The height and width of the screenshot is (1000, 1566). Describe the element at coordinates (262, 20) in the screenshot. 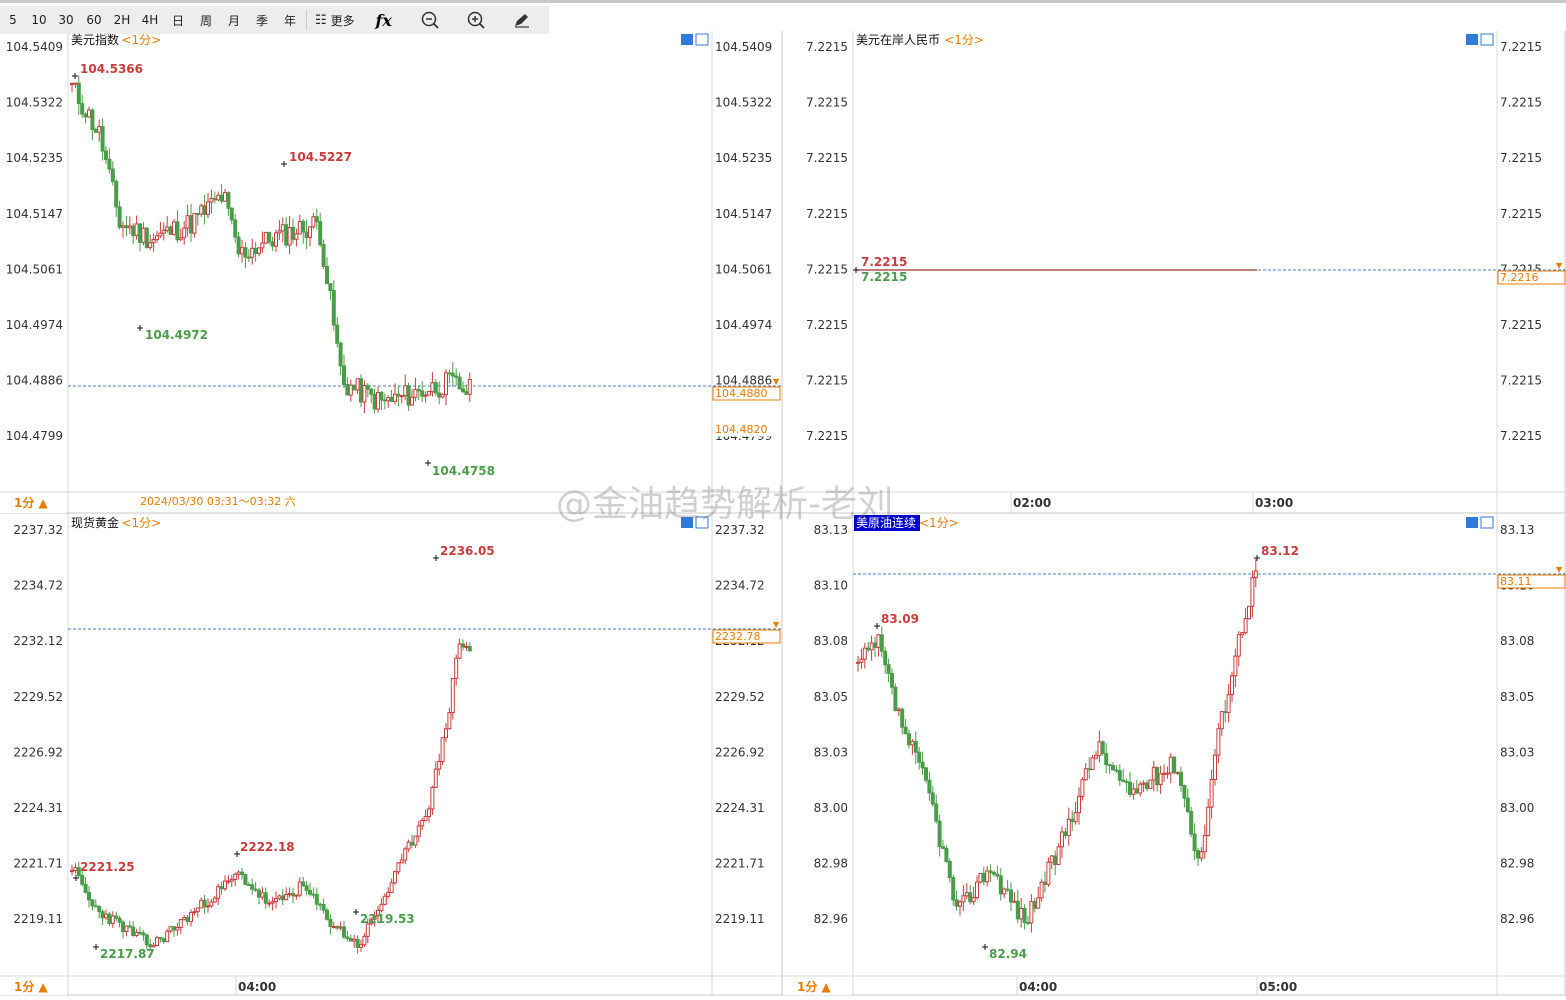

I see `period-button-9: 季` at that location.